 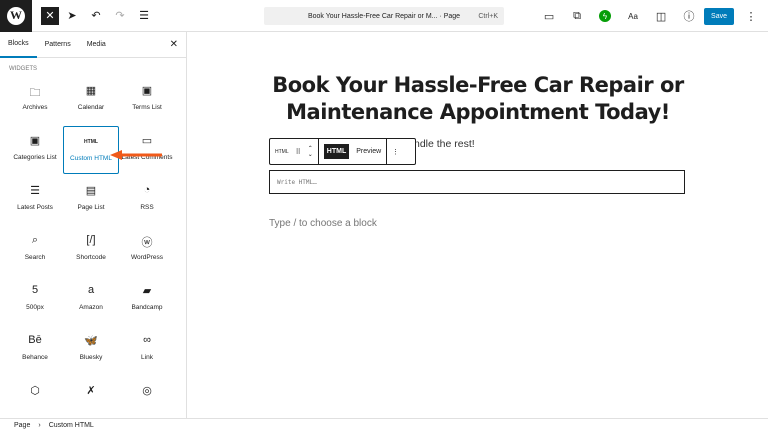 What do you see at coordinates (35, 207) in the screenshot?
I see `block-label: Latest Posts` at bounding box center [35, 207].